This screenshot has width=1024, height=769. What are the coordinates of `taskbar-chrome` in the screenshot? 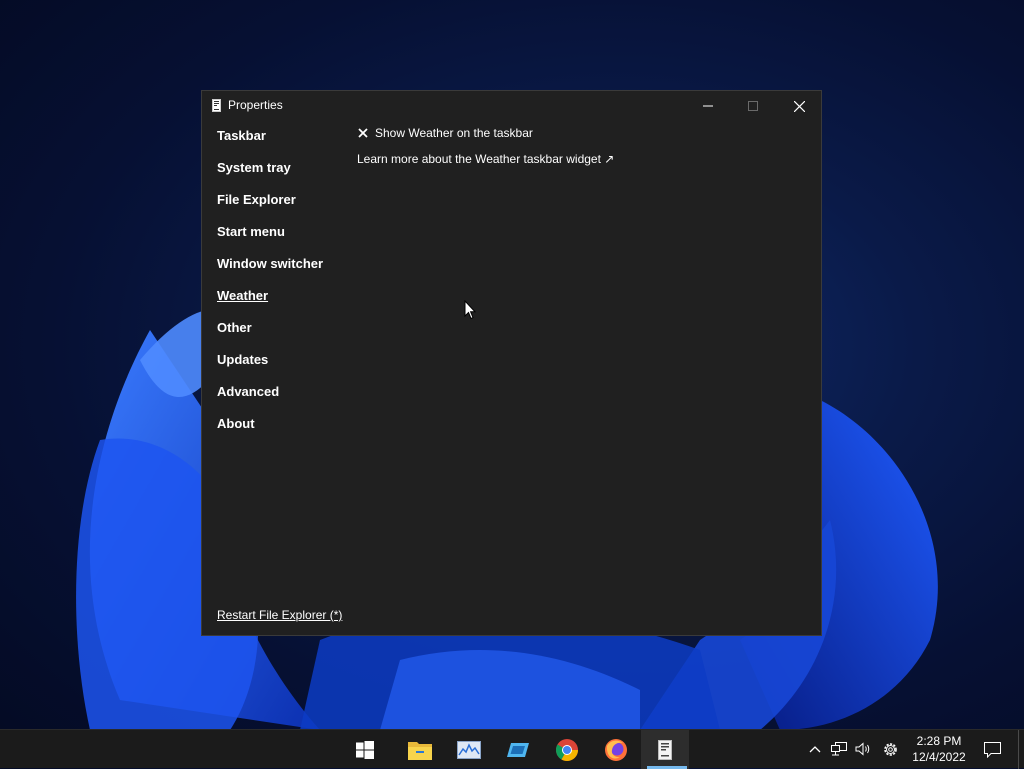 It's located at (567, 749).